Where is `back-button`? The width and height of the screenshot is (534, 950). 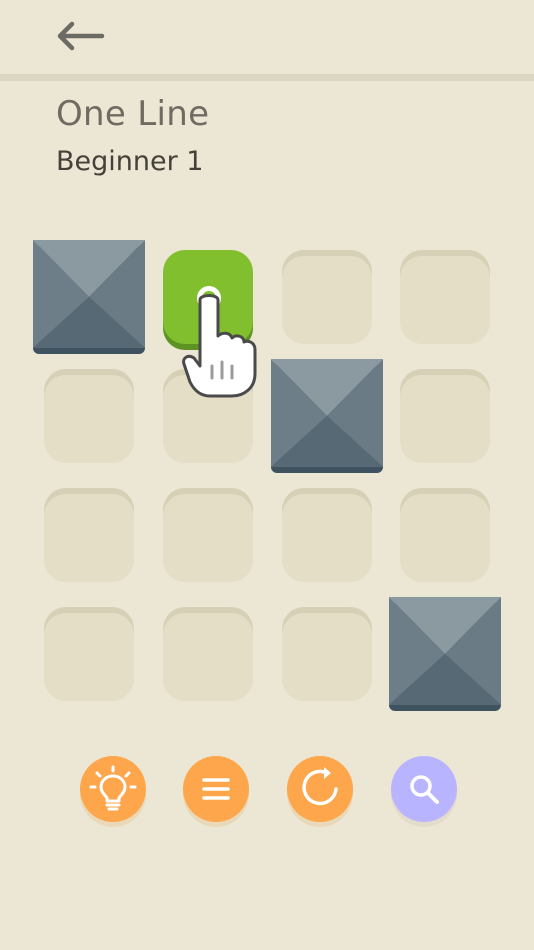 back-button is located at coordinates (80, 36).